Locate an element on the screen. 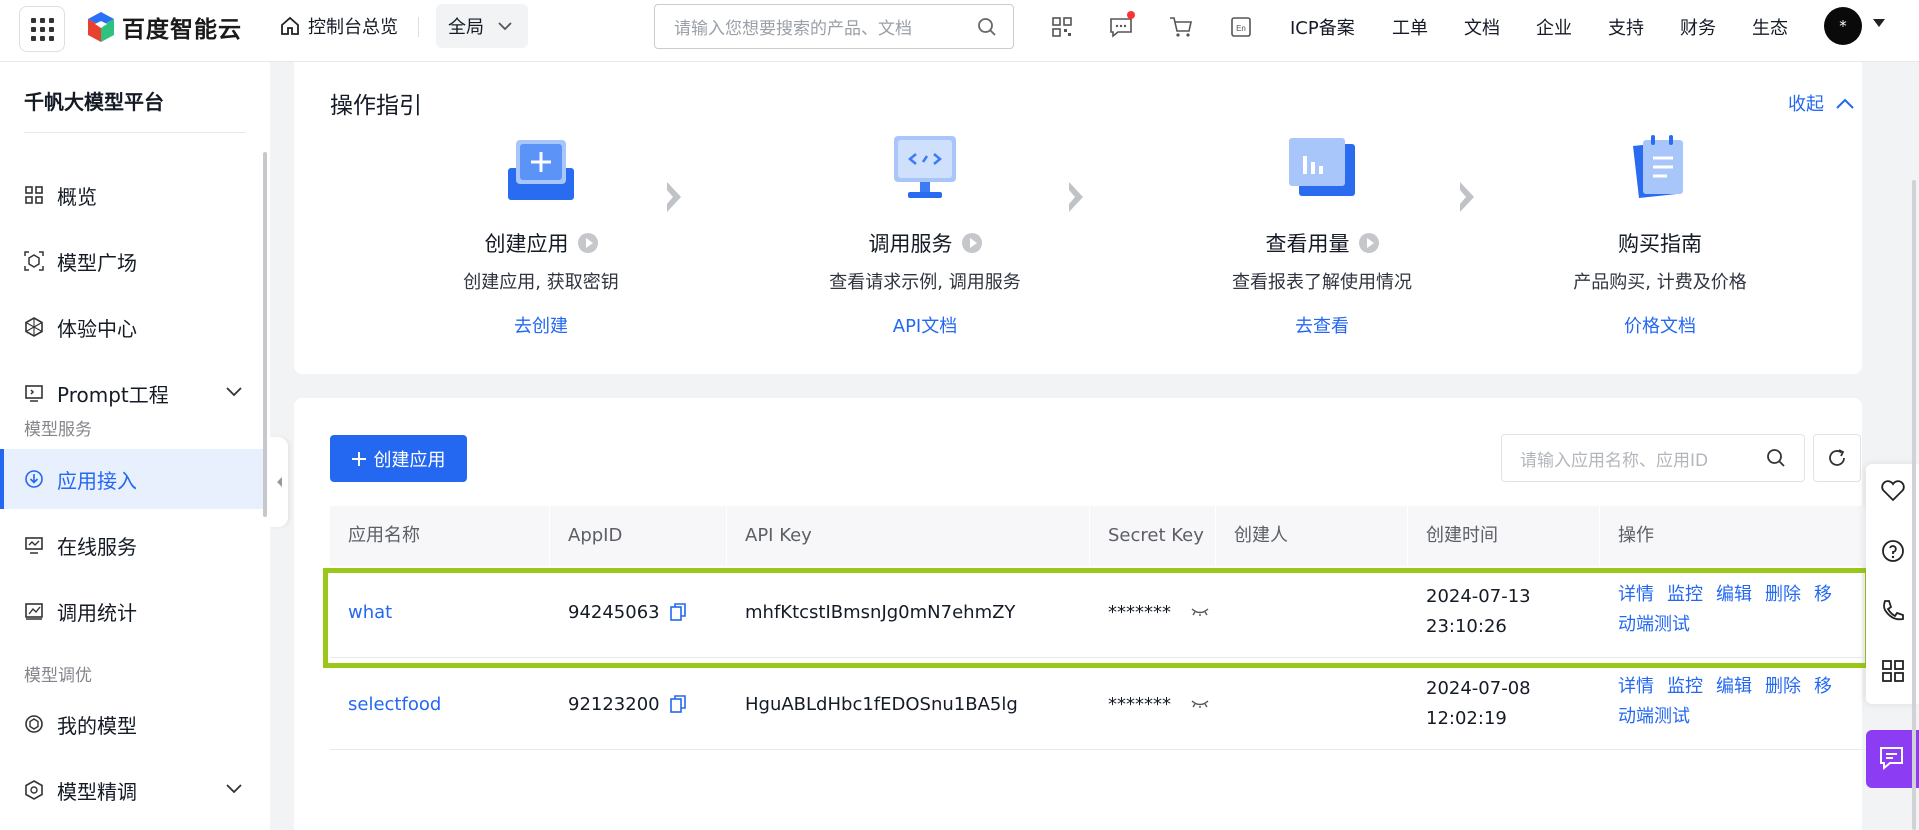 Image resolution: width=1919 pixels, height=830 pixels. sidebar-item-online-service: 在线服务 is located at coordinates (133, 545).